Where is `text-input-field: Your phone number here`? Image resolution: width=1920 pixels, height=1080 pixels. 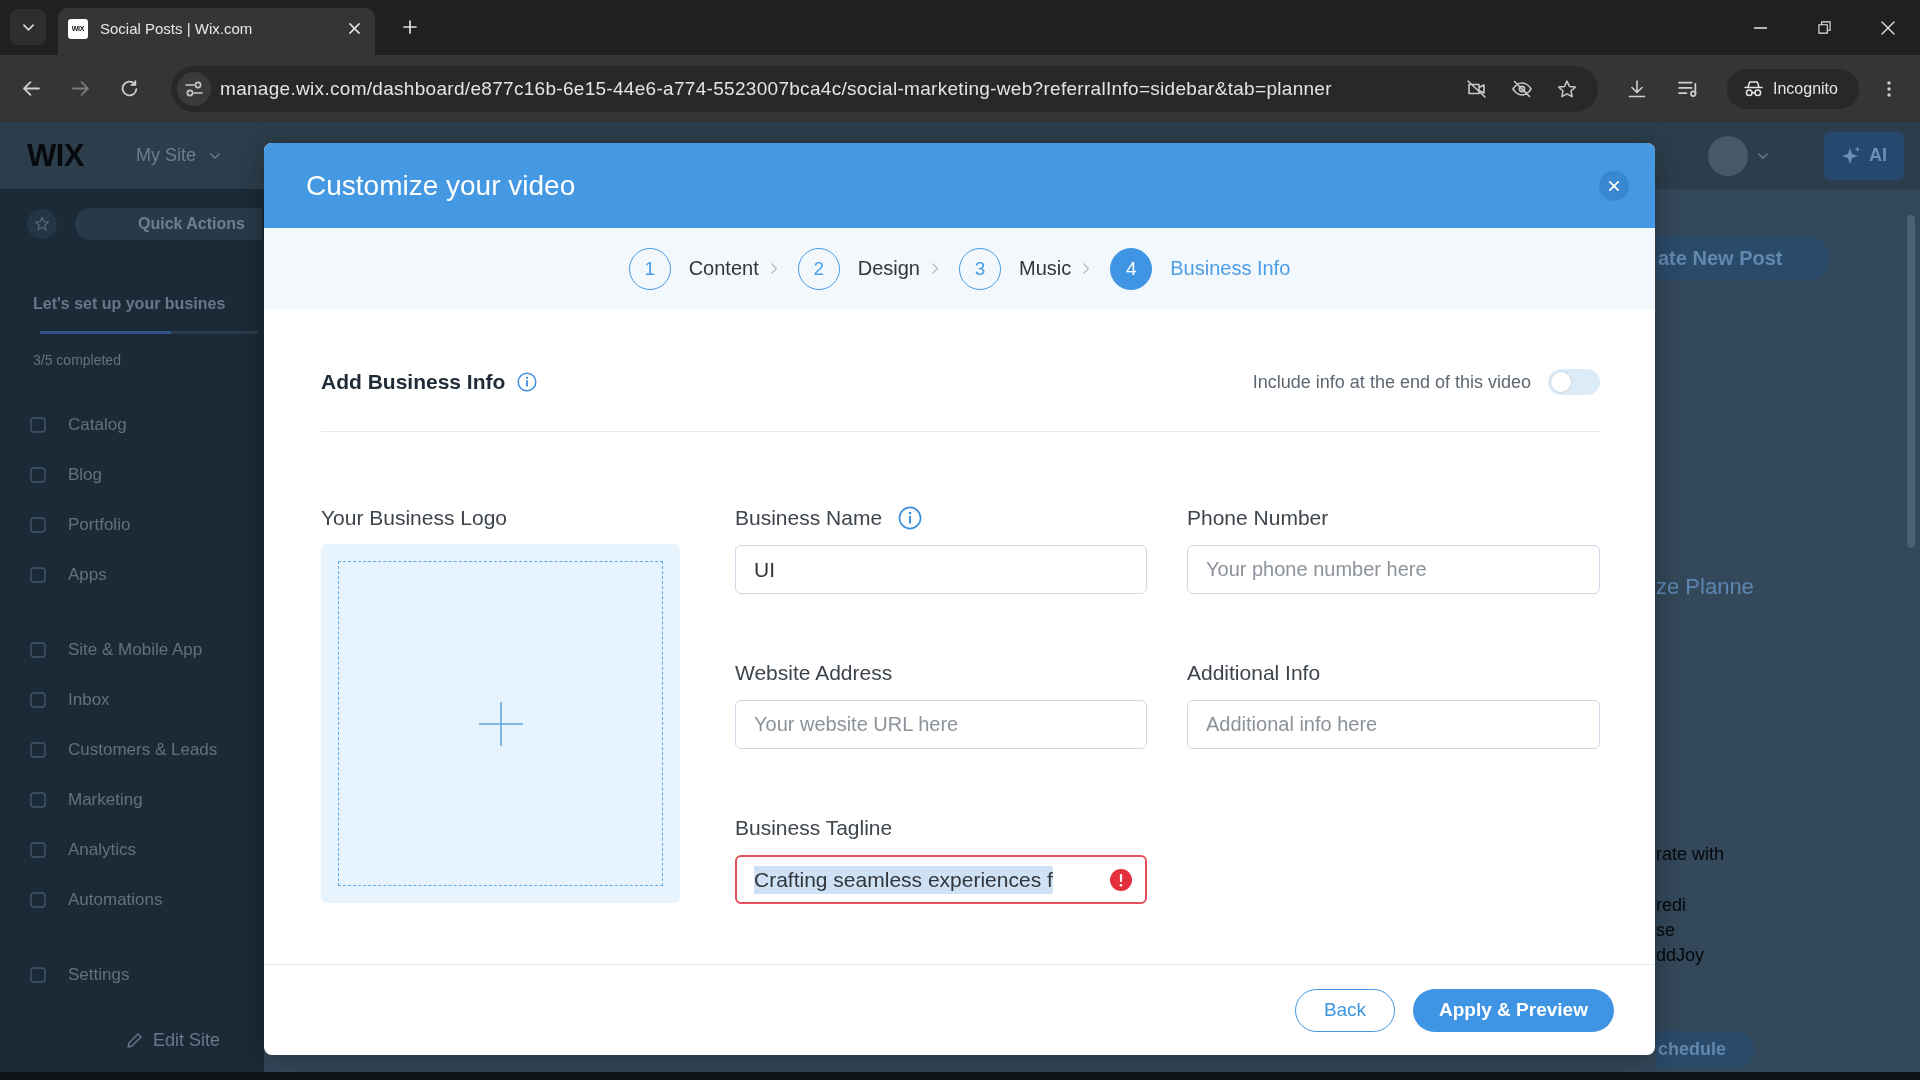
text-input-field: Your phone number here is located at coordinates (1393, 569).